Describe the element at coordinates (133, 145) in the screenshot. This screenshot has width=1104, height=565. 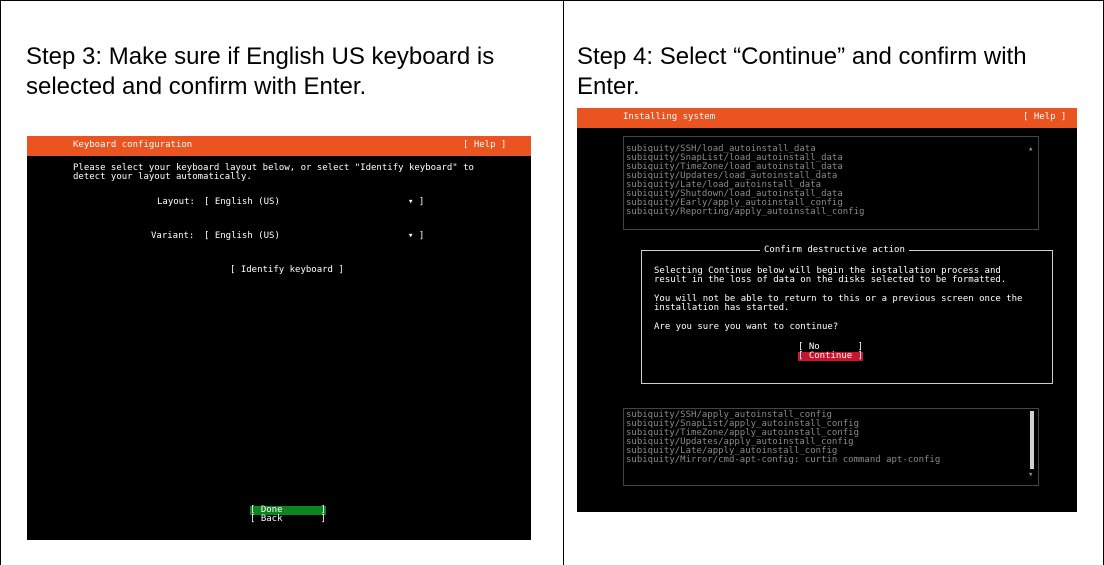
I see `screen-title: Keyboard configuration` at that location.